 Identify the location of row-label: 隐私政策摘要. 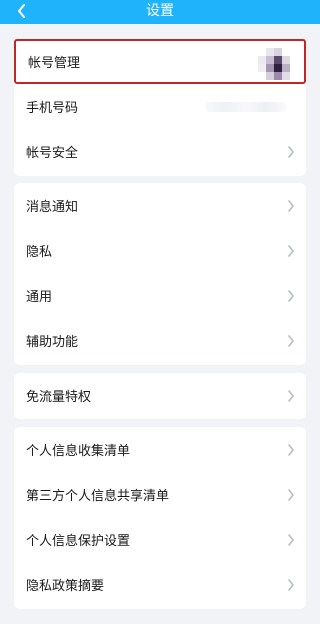
(65, 586).